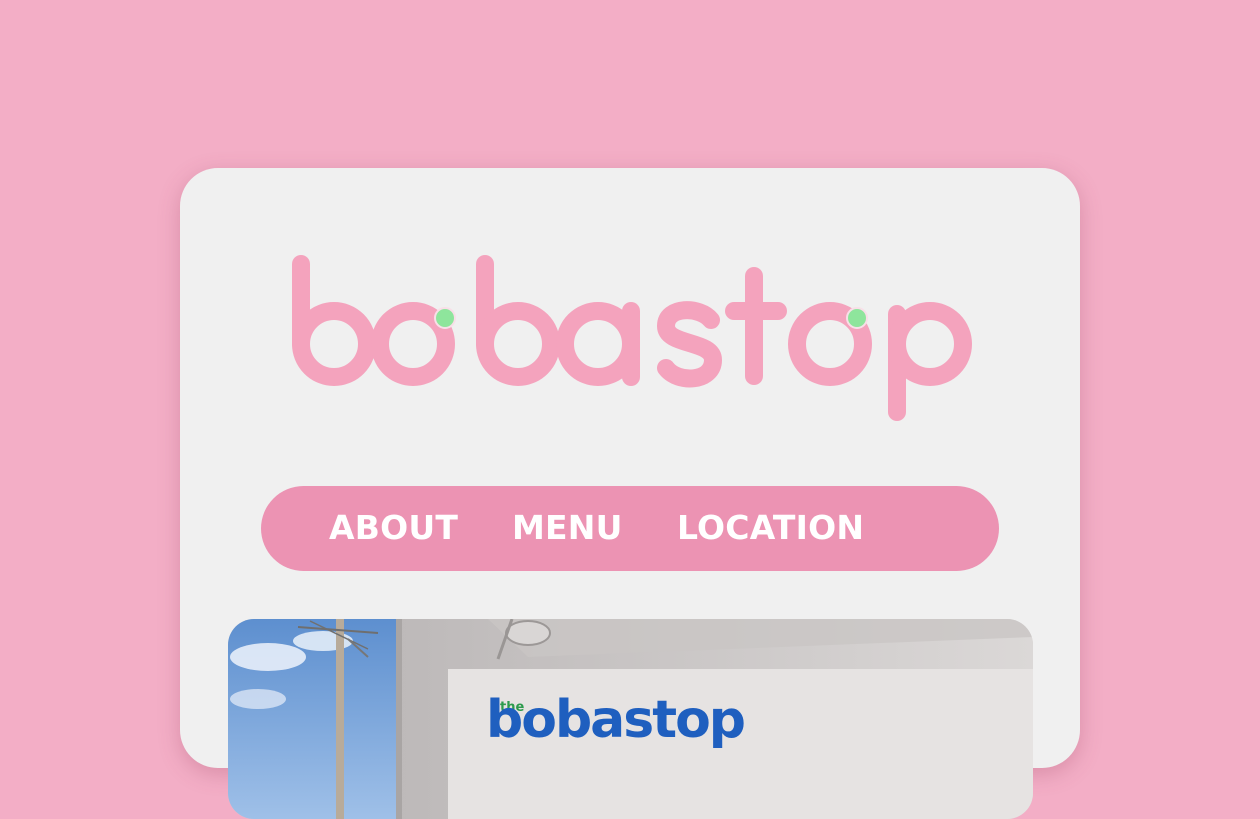  Describe the element at coordinates (567, 528) in the screenshot. I see `nav-link-menu: MENU` at that location.